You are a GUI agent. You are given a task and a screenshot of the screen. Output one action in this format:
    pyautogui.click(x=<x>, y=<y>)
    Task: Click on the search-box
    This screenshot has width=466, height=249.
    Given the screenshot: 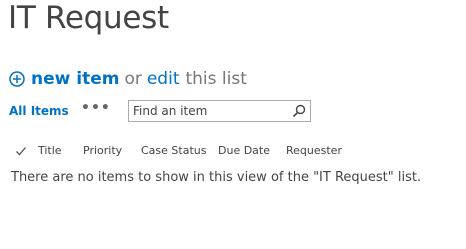 What is the action you would take?
    pyautogui.click(x=219, y=111)
    